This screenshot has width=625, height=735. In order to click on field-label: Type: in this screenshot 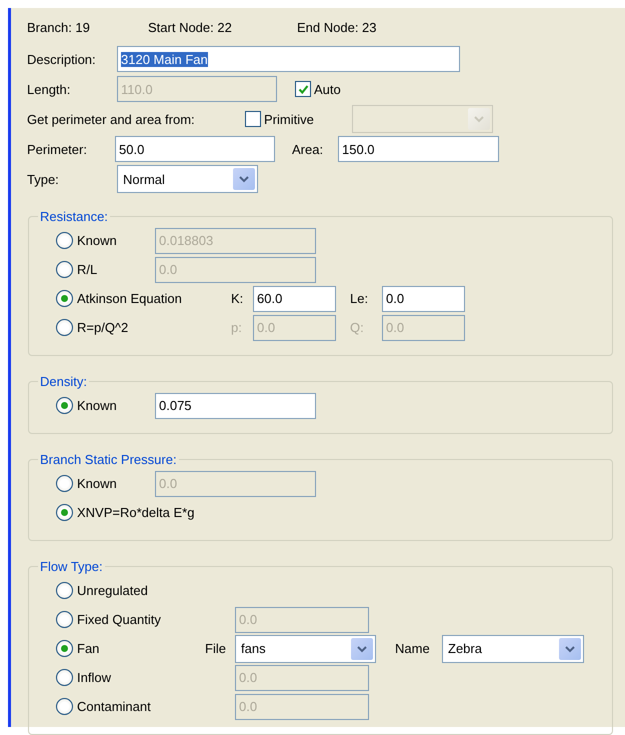, I will do `click(43, 179)`.